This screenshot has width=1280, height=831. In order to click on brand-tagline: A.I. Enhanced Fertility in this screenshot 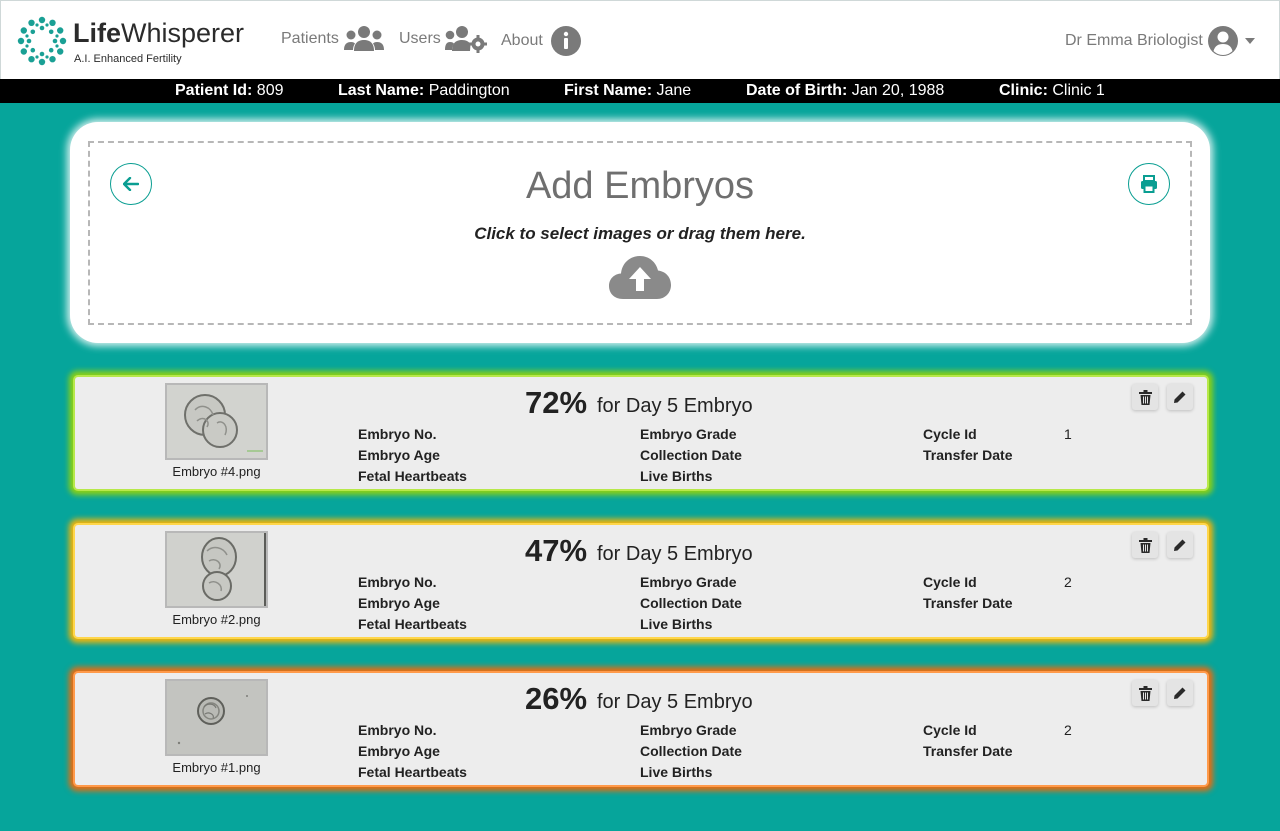, I will do `click(128, 59)`.